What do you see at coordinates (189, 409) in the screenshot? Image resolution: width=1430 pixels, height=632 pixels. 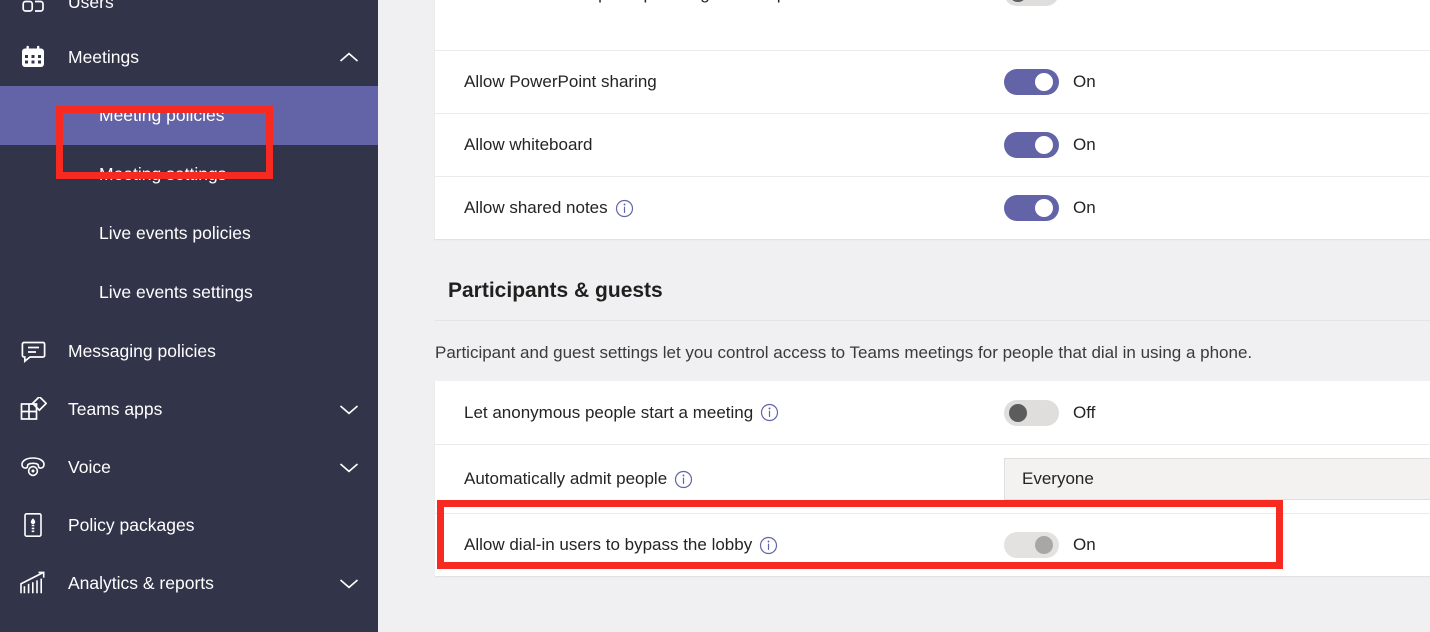 I see `sidebar-item-teams-apps: Teams apps` at bounding box center [189, 409].